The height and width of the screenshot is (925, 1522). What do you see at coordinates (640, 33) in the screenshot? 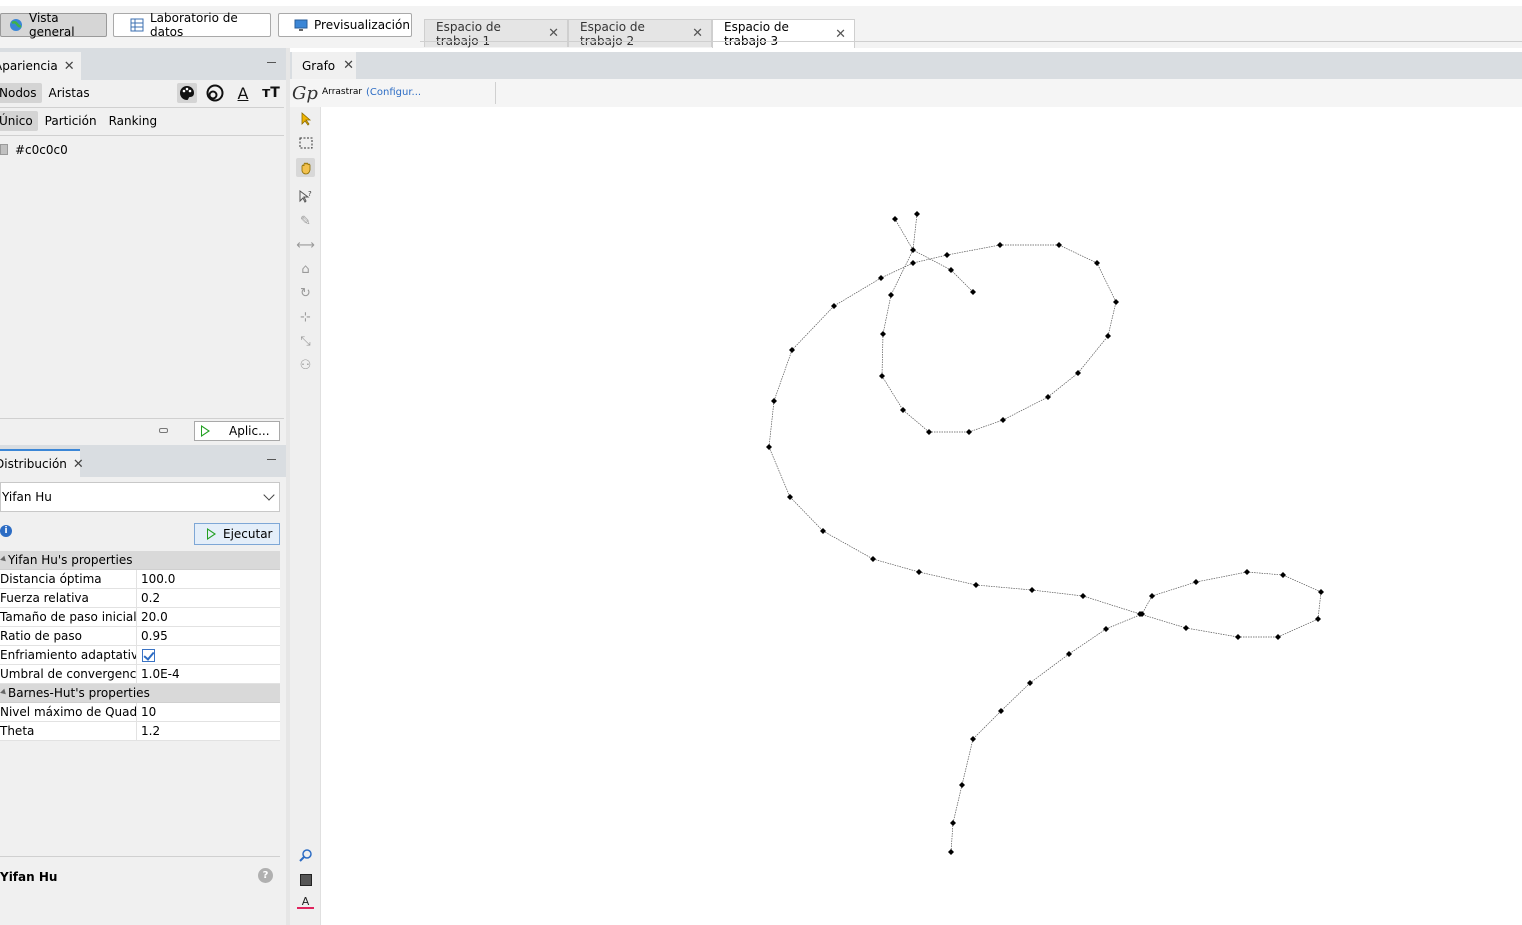
I see `tab-workspace-2: Espacio de trabajo 2 ✕` at bounding box center [640, 33].